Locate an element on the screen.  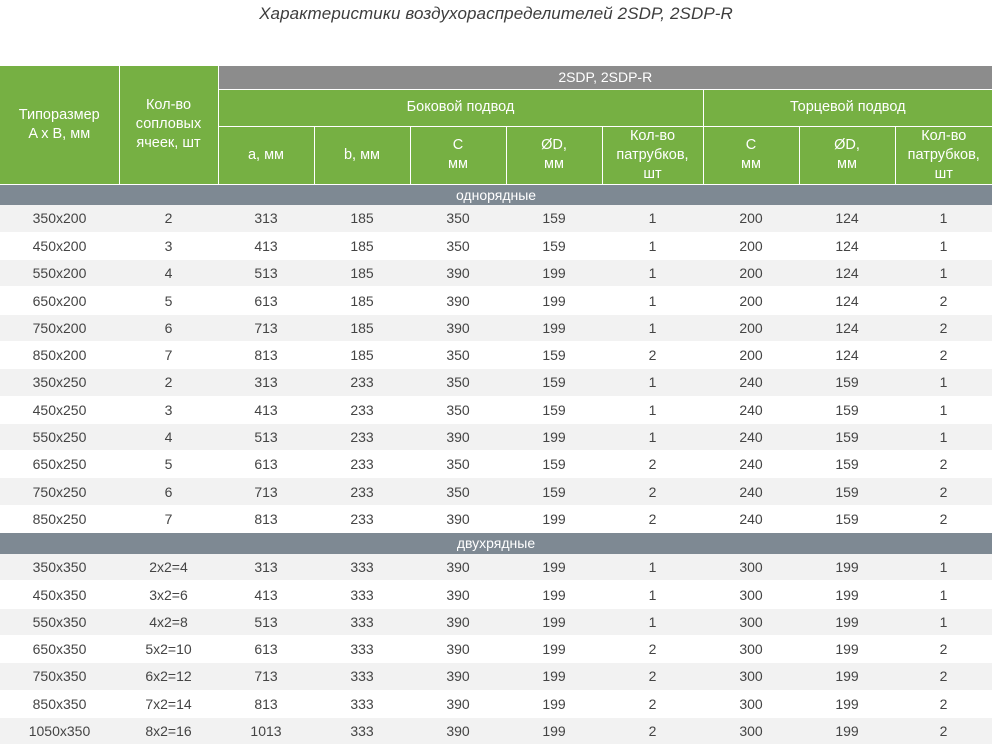
header-end-supply: Торцевой подвод is located at coordinates (847, 108).